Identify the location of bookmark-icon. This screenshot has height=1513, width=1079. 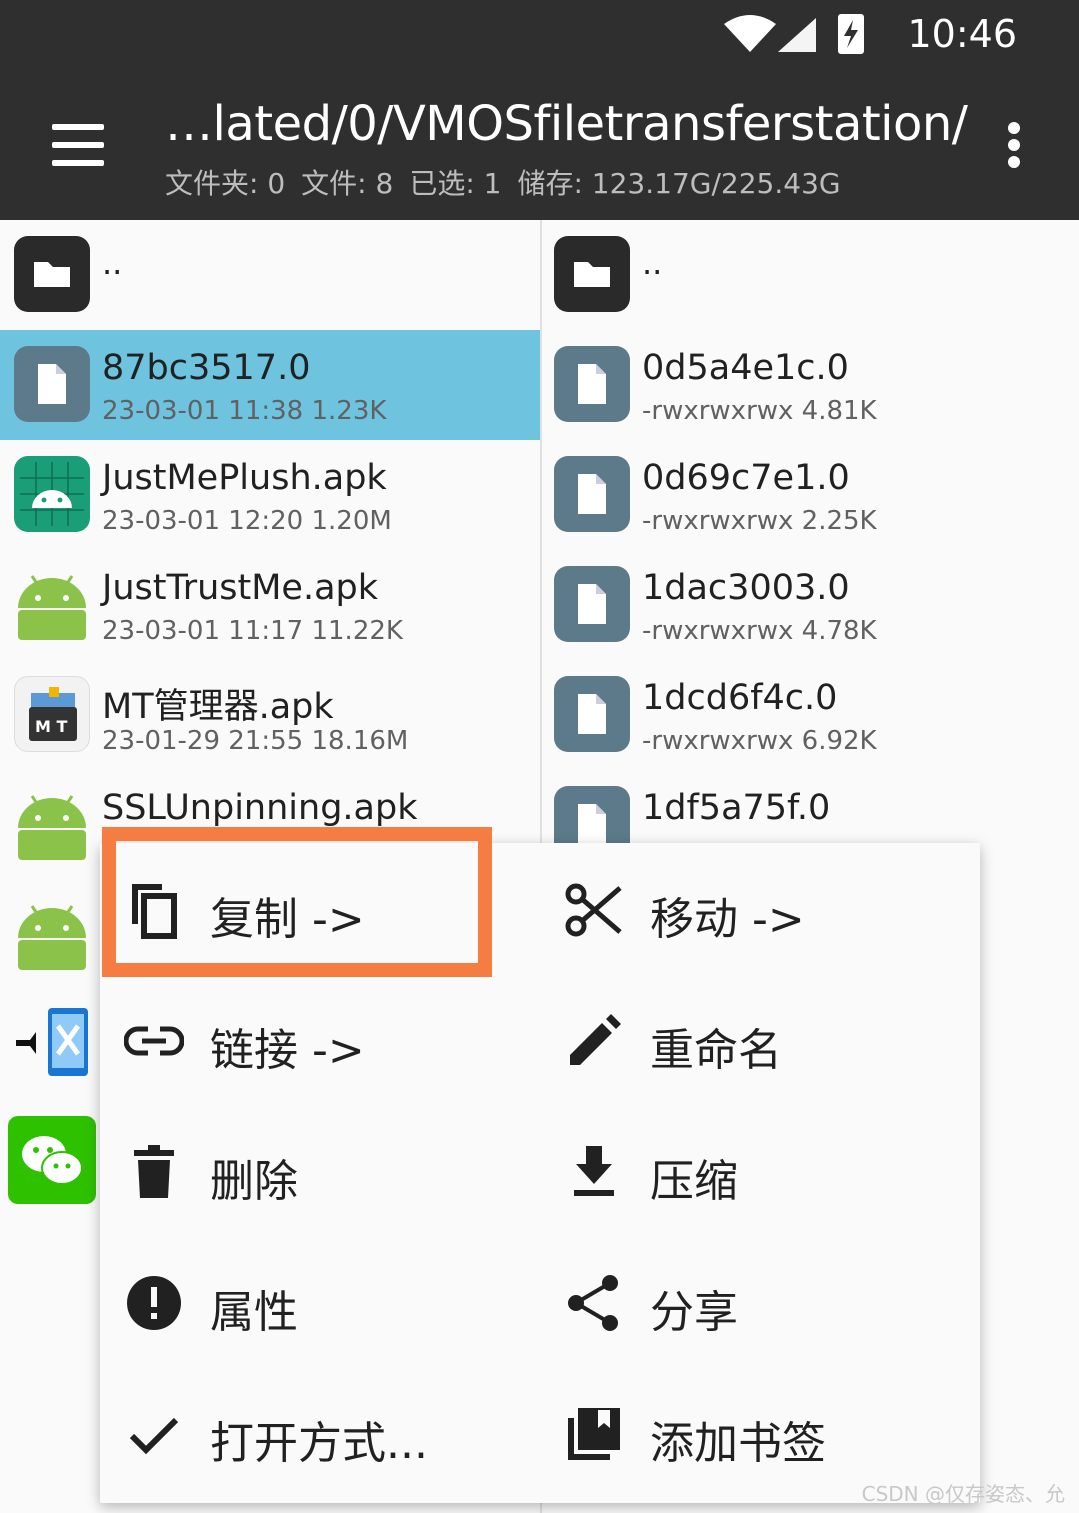
(594, 1434).